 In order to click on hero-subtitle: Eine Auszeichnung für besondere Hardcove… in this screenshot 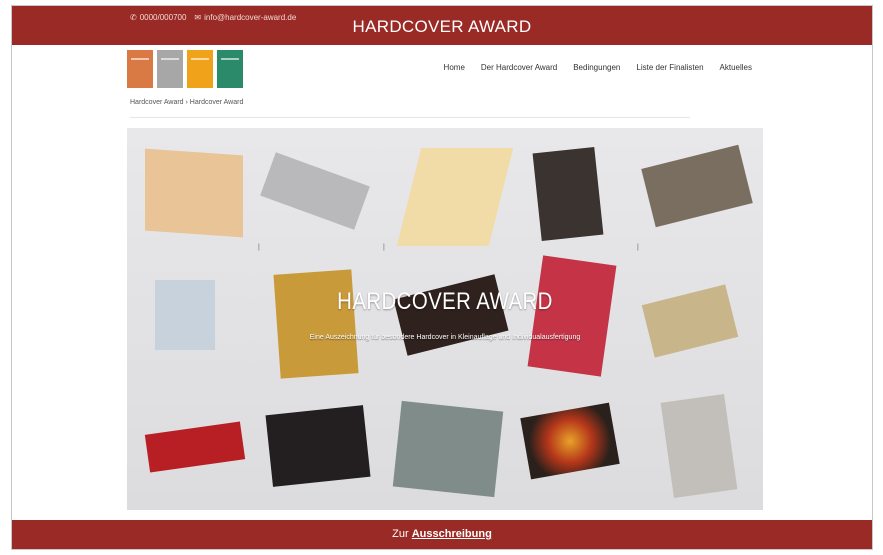, I will do `click(445, 337)`.